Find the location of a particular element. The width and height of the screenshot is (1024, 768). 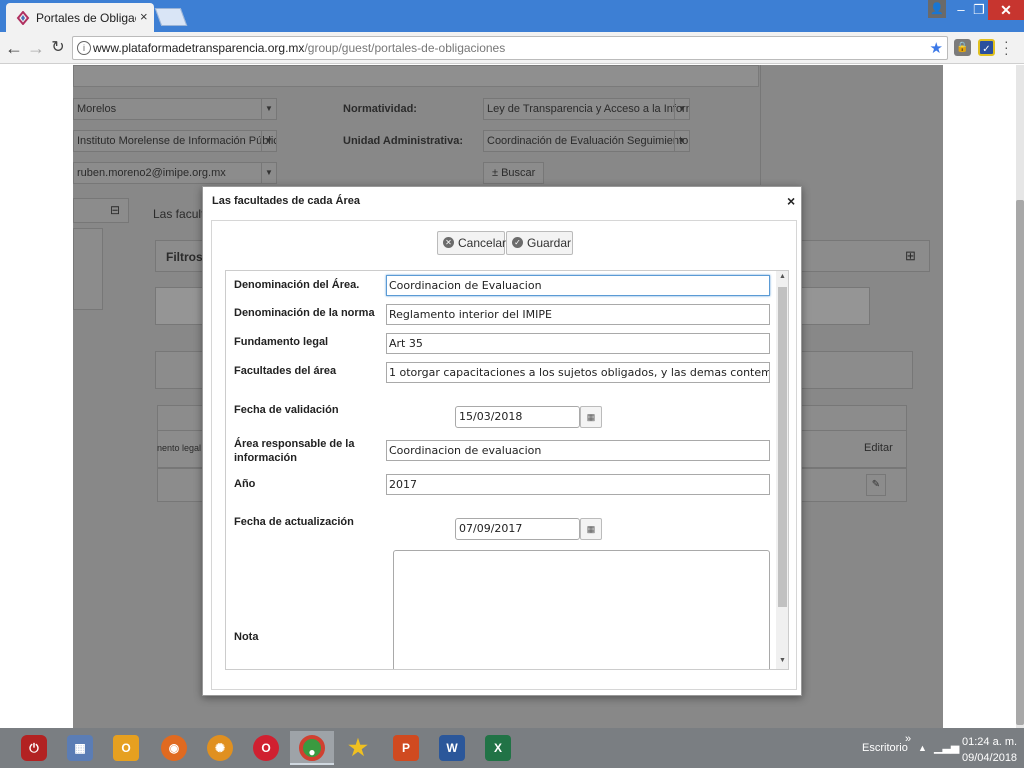

label-area-responsable: Área responsable de la información is located at coordinates (294, 451).